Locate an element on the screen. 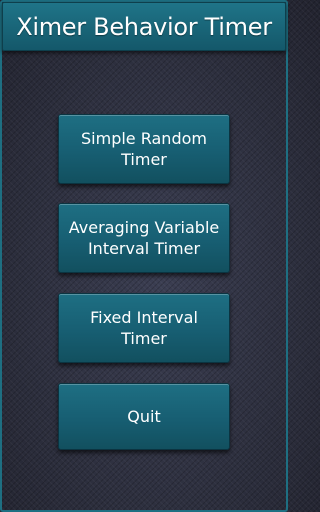 The height and width of the screenshot is (512, 320). title-bar: Ximer Behavior Timer is located at coordinates (144, 26).